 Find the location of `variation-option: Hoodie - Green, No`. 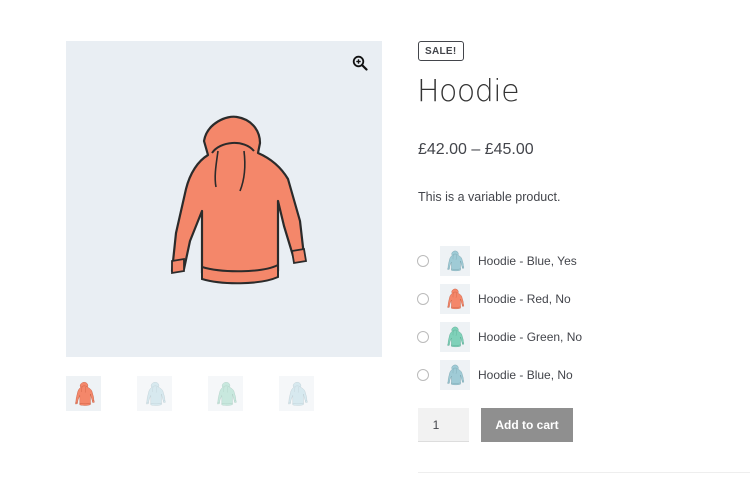

variation-option: Hoodie - Green, No is located at coordinates (566, 337).